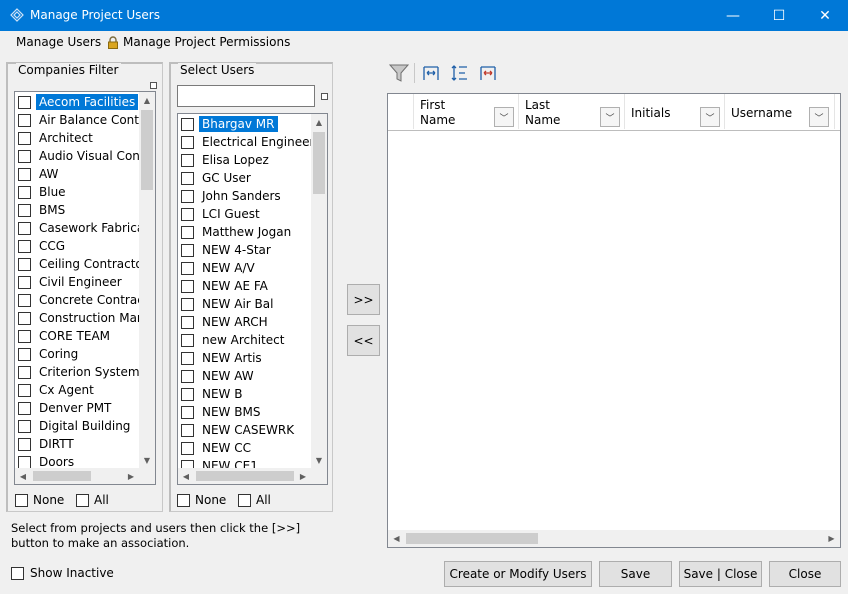  What do you see at coordinates (38, 174) in the screenshot?
I see `list-item: AW` at bounding box center [38, 174].